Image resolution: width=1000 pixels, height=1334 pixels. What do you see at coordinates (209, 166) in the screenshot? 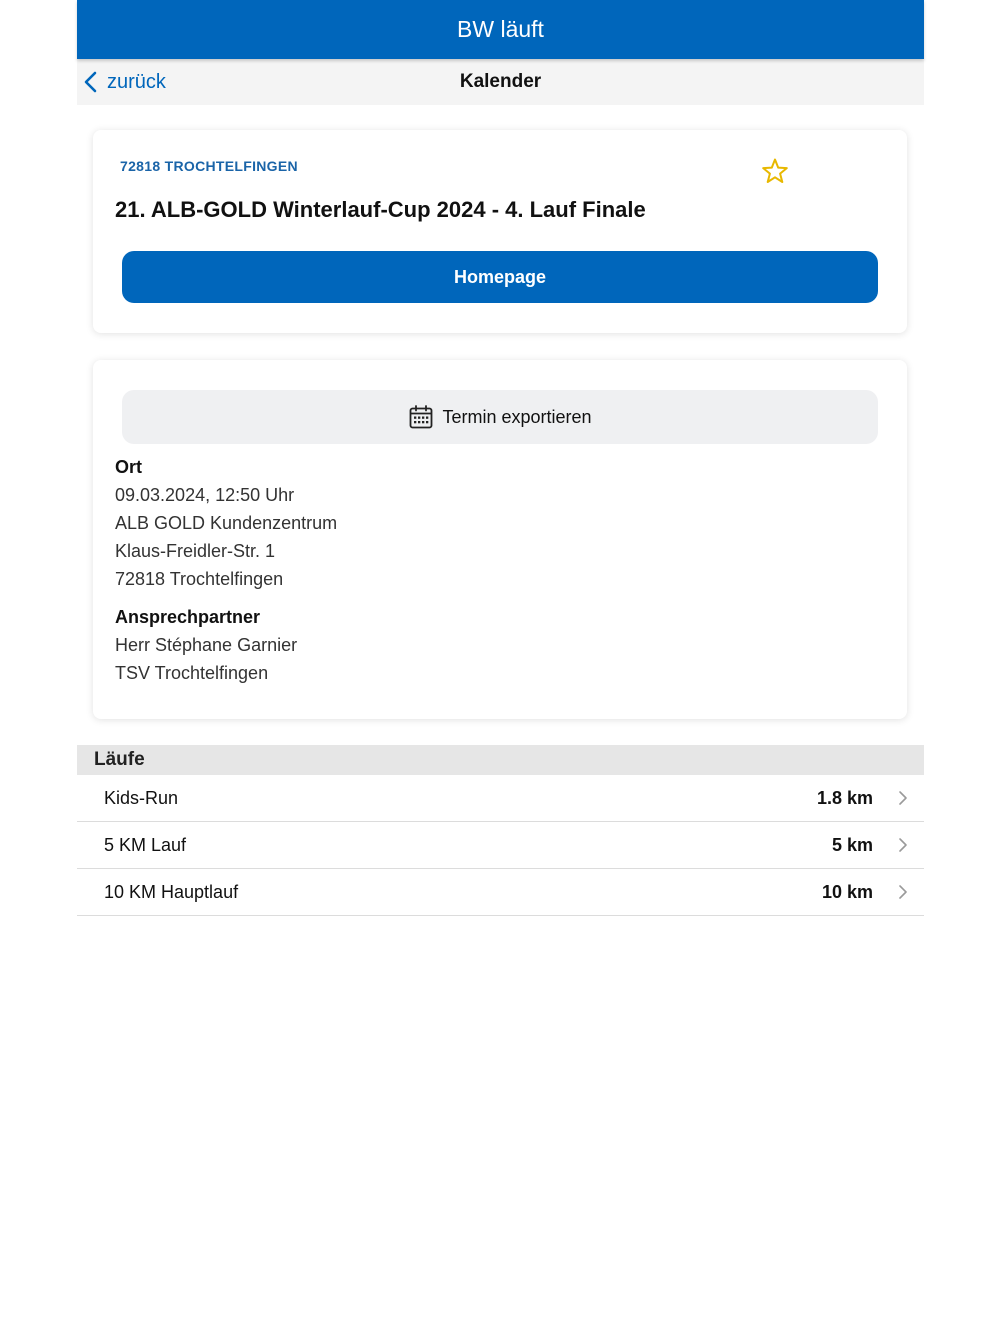
I see `event-location-tag: 72818 TROCHTELFINGEN` at bounding box center [209, 166].